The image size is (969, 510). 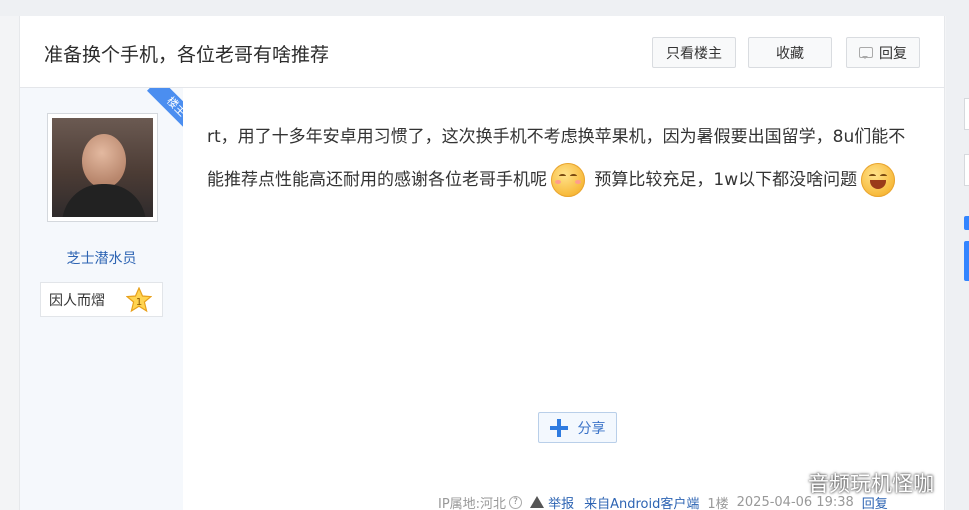 What do you see at coordinates (718, 503) in the screenshot?
I see `floor-number: 1楼` at bounding box center [718, 503].